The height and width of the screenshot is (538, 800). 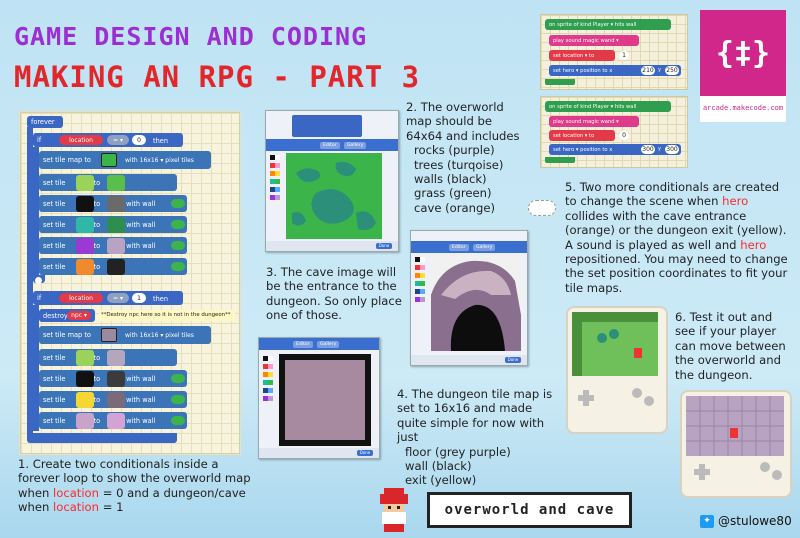 I want to click on x-value: 210, so click(x=648, y=70).